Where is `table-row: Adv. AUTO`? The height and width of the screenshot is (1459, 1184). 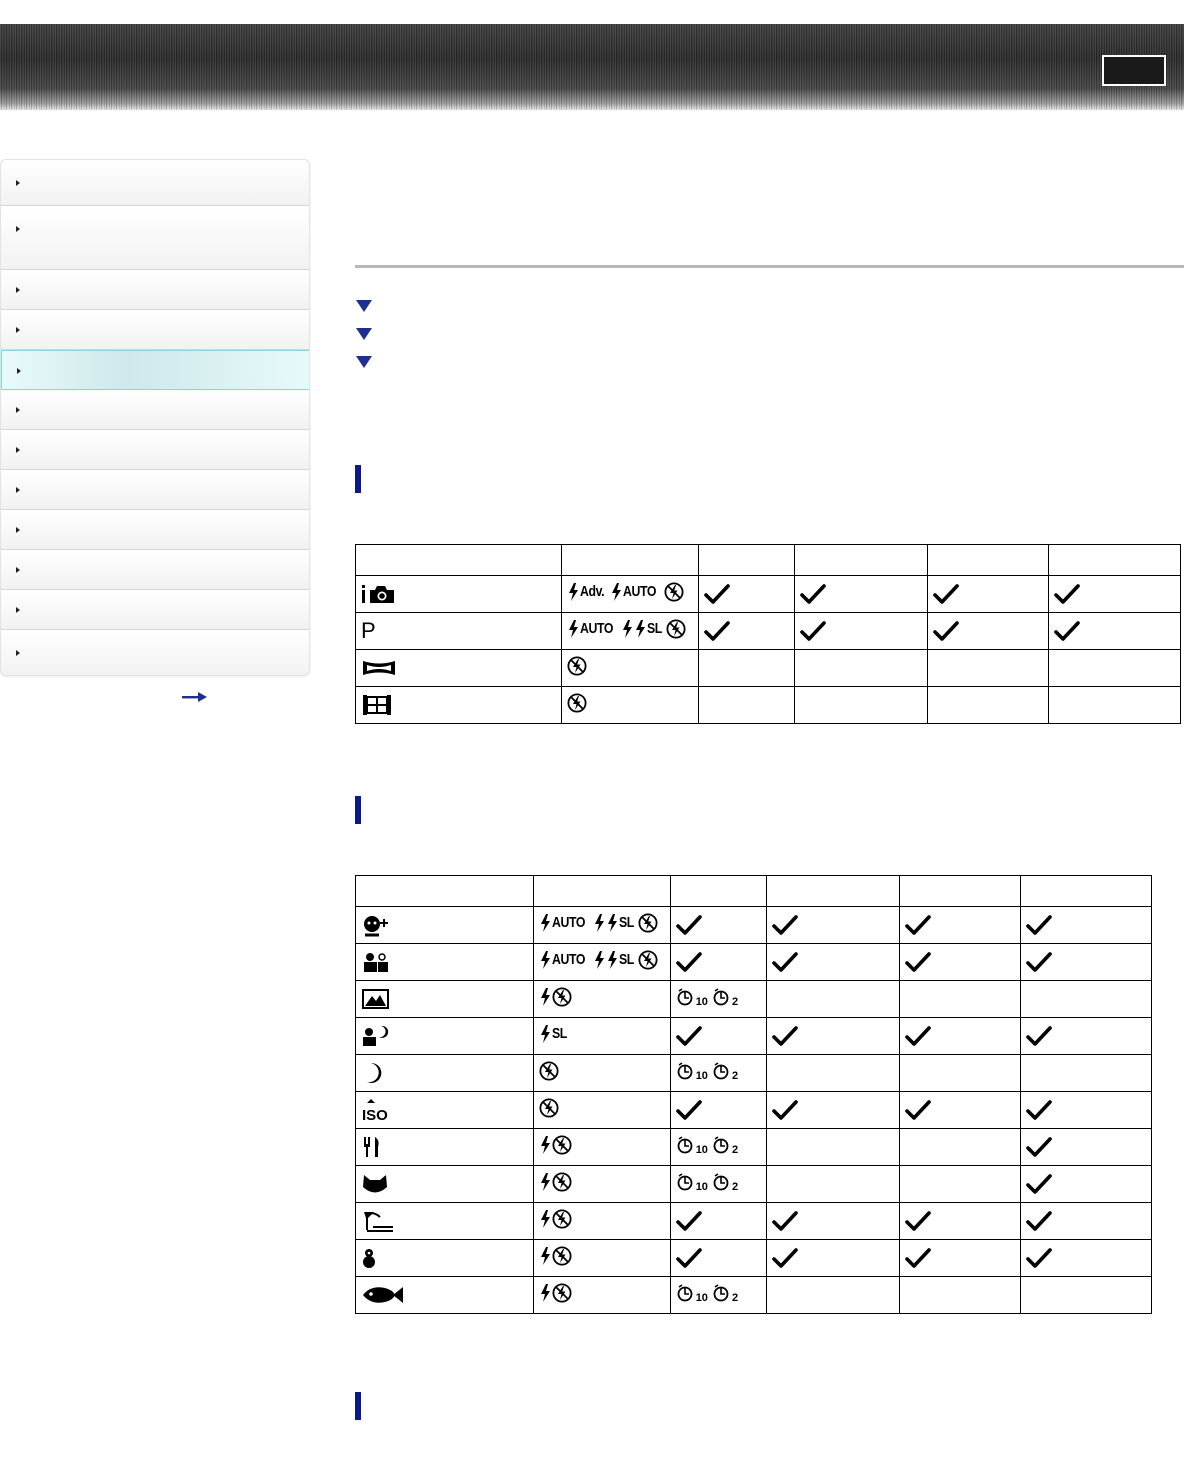
table-row: Adv. AUTO is located at coordinates (768, 594).